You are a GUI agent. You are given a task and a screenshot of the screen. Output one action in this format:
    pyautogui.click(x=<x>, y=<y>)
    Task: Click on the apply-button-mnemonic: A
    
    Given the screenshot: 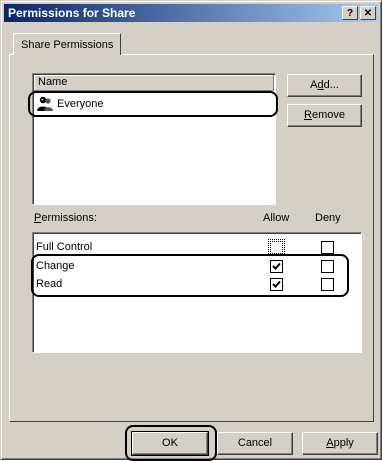 What is the action you would take?
    pyautogui.click(x=330, y=443)
    